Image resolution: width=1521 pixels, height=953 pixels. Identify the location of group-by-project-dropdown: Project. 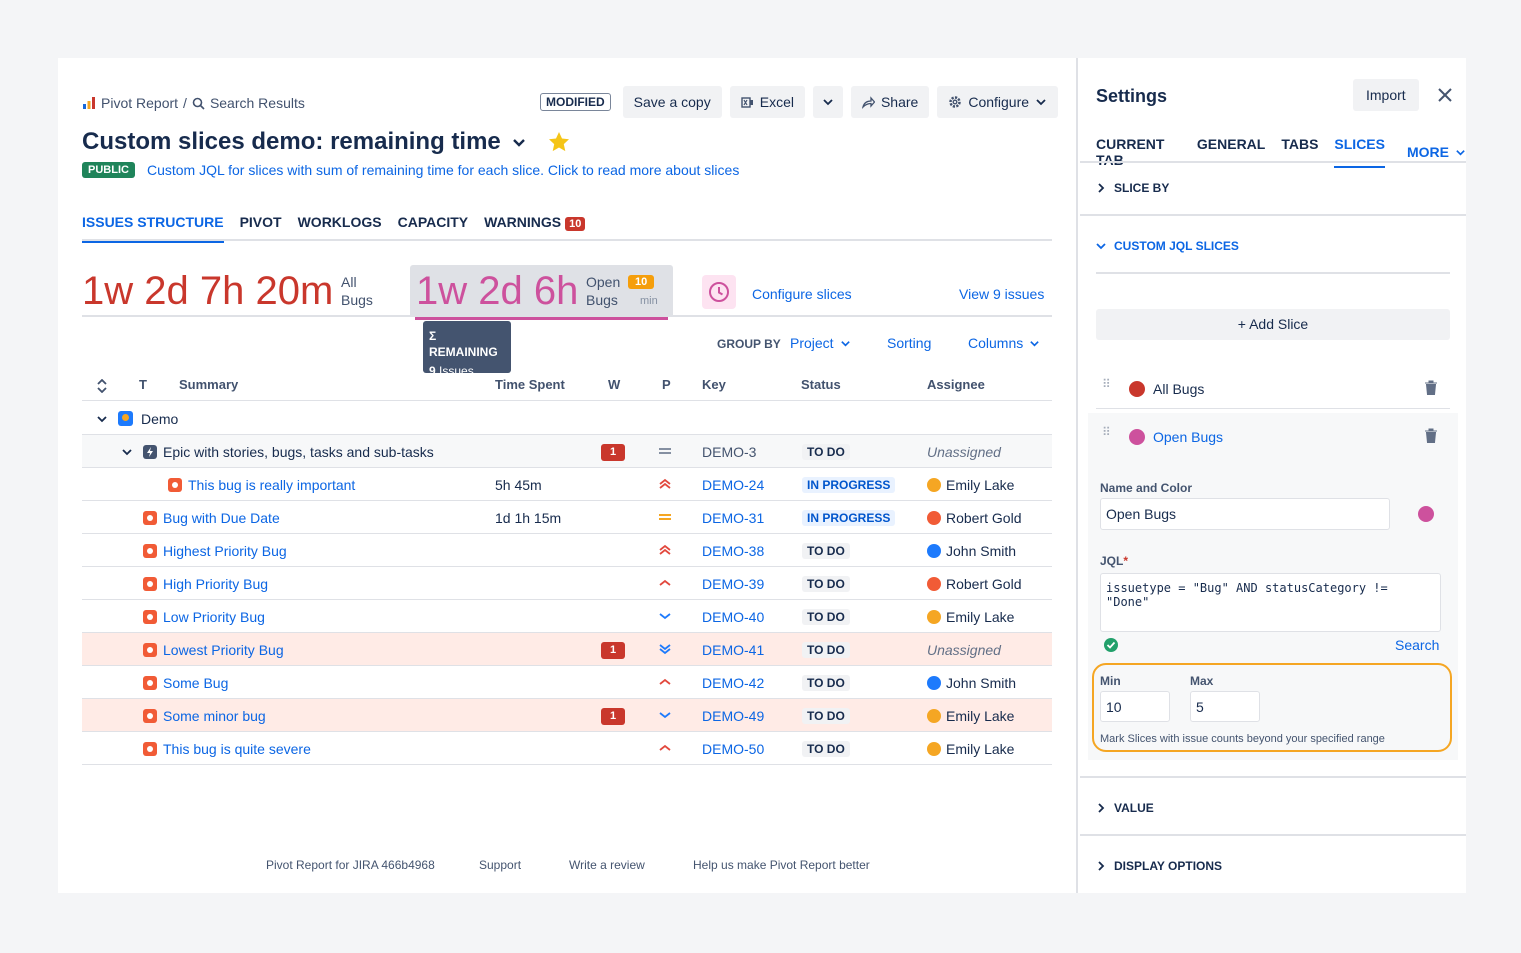
(820, 343).